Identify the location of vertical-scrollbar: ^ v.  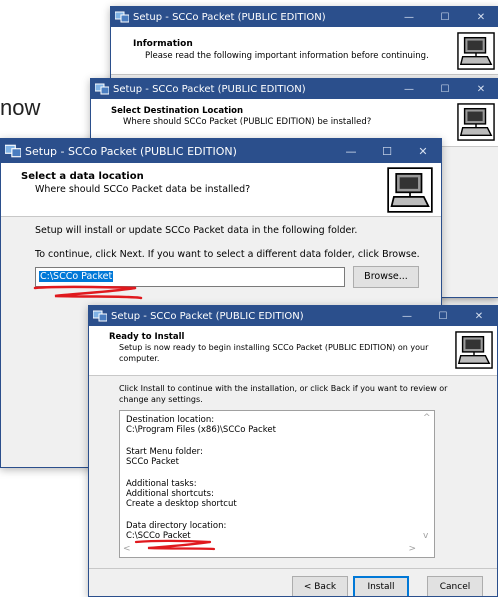
(427, 477).